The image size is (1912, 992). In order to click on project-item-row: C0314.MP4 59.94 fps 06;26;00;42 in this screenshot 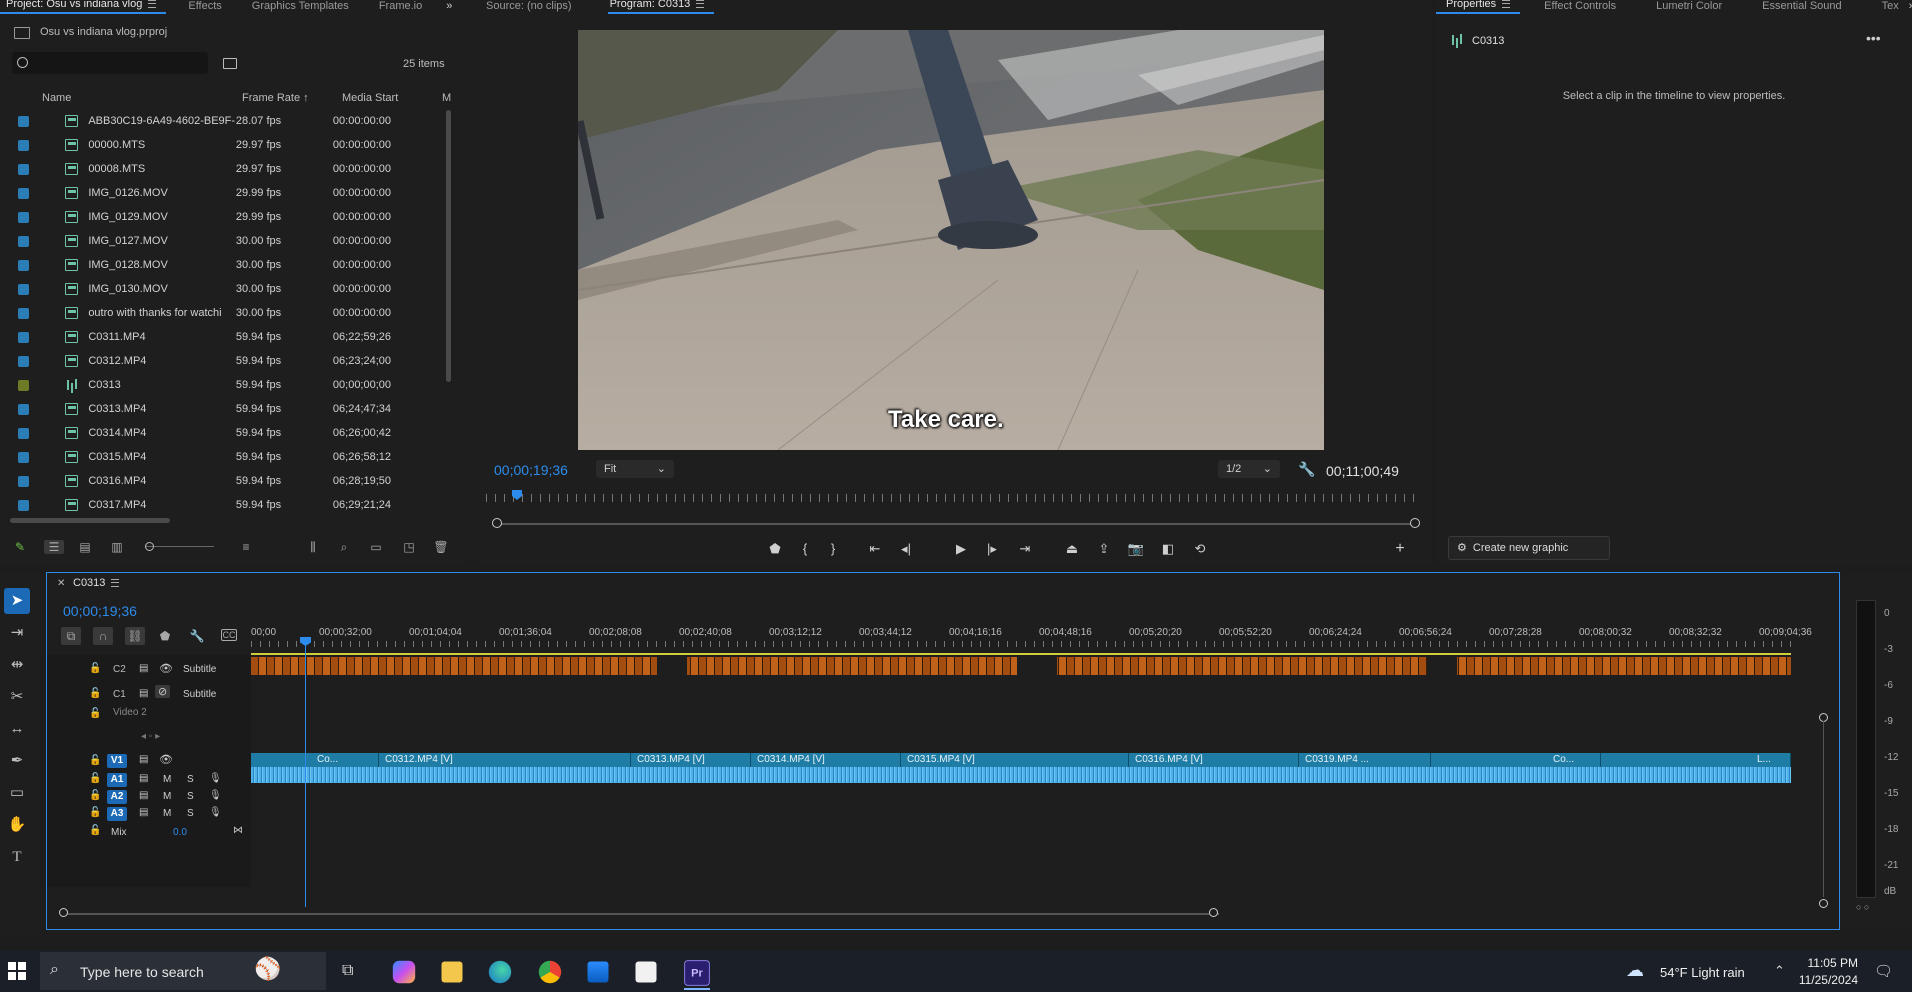, I will do `click(215, 433)`.